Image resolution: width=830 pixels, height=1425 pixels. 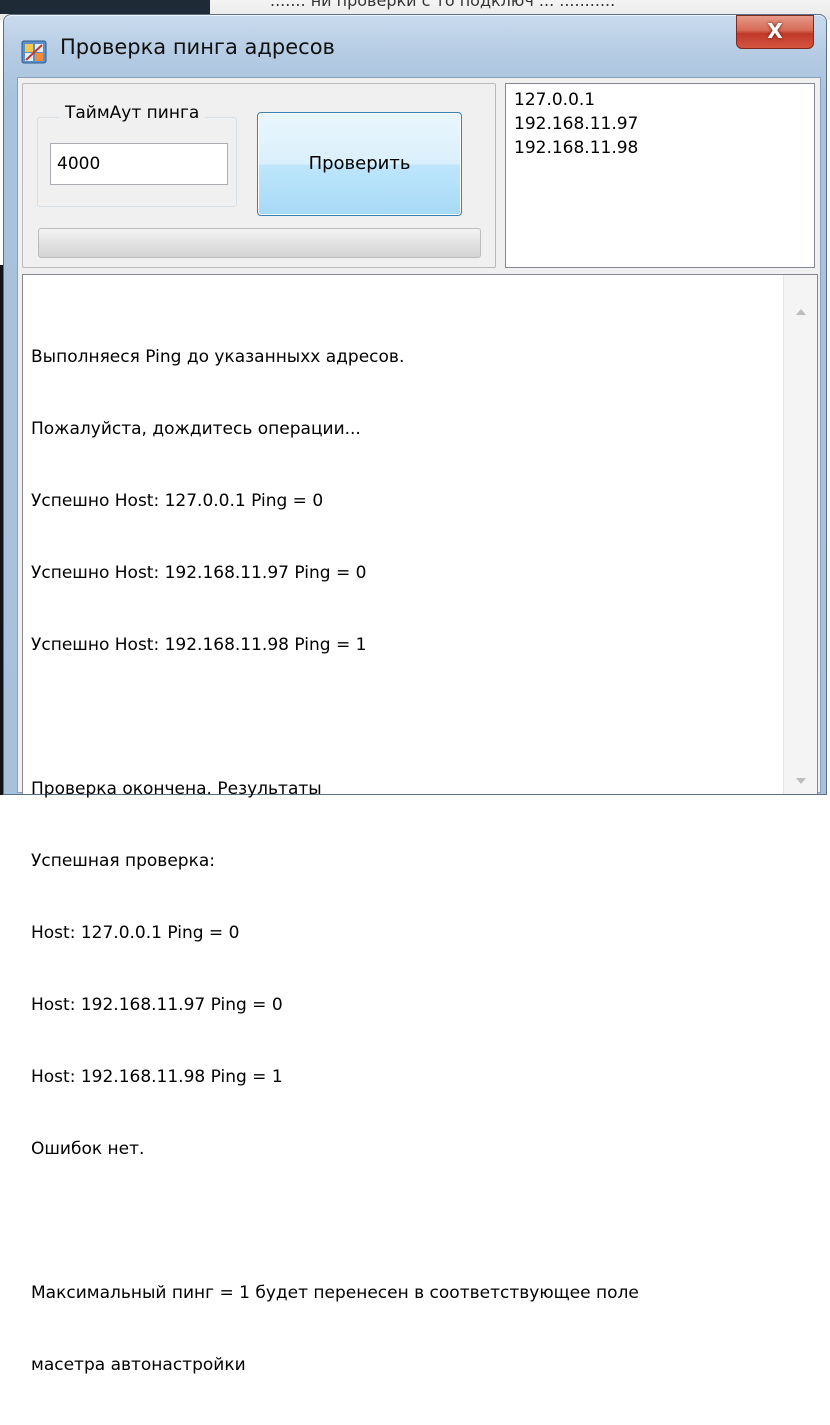 I want to click on tools-app-icon, so click(x=34, y=52).